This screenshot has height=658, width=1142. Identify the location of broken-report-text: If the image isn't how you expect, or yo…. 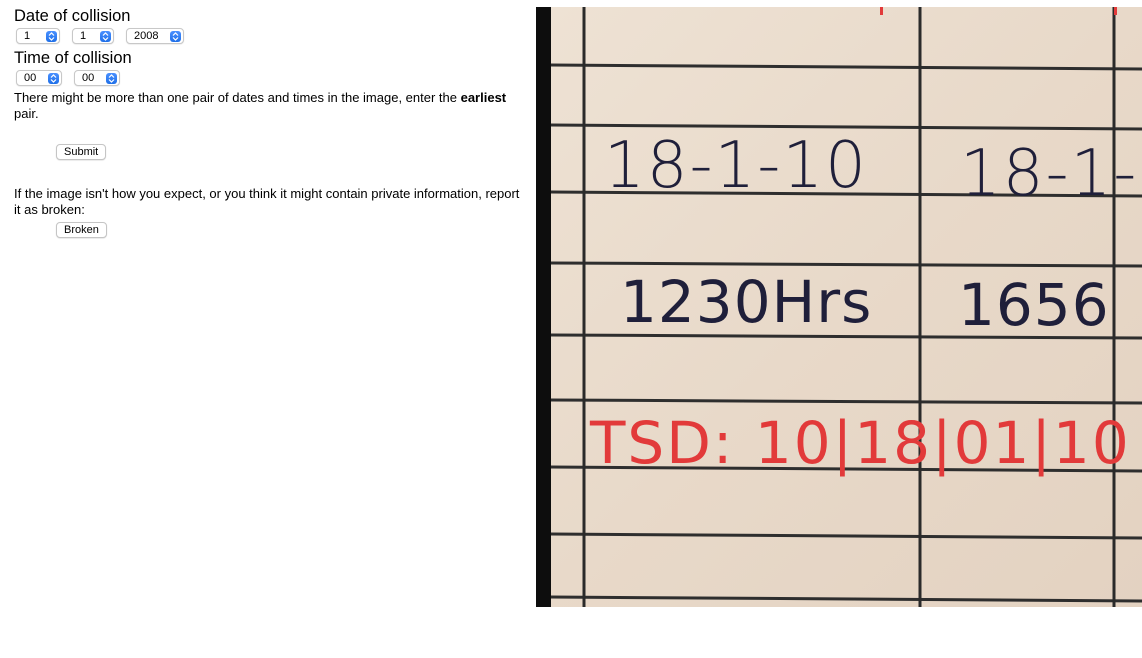
(267, 201).